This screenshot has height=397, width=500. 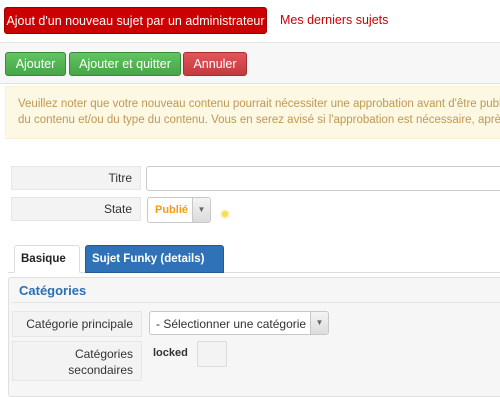 What do you see at coordinates (256, 302) in the screenshot?
I see `legend-divider` at bounding box center [256, 302].